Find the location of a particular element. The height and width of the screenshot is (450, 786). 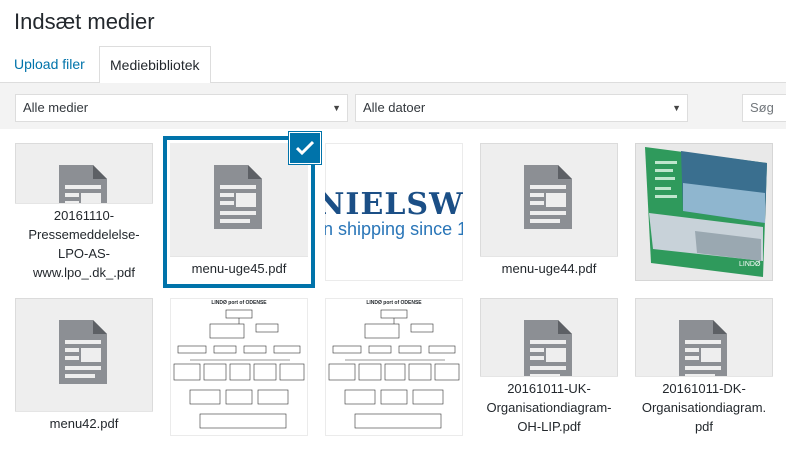

media-type-filter-value: Alle medier is located at coordinates (56, 107).